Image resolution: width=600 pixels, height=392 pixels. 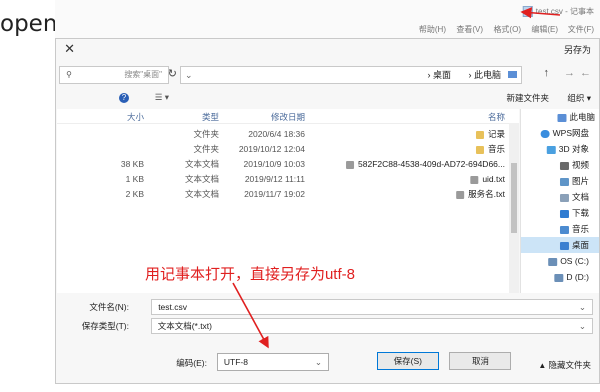 I want to click on filename-field: ⌄ test.csv, so click(x=372, y=307).